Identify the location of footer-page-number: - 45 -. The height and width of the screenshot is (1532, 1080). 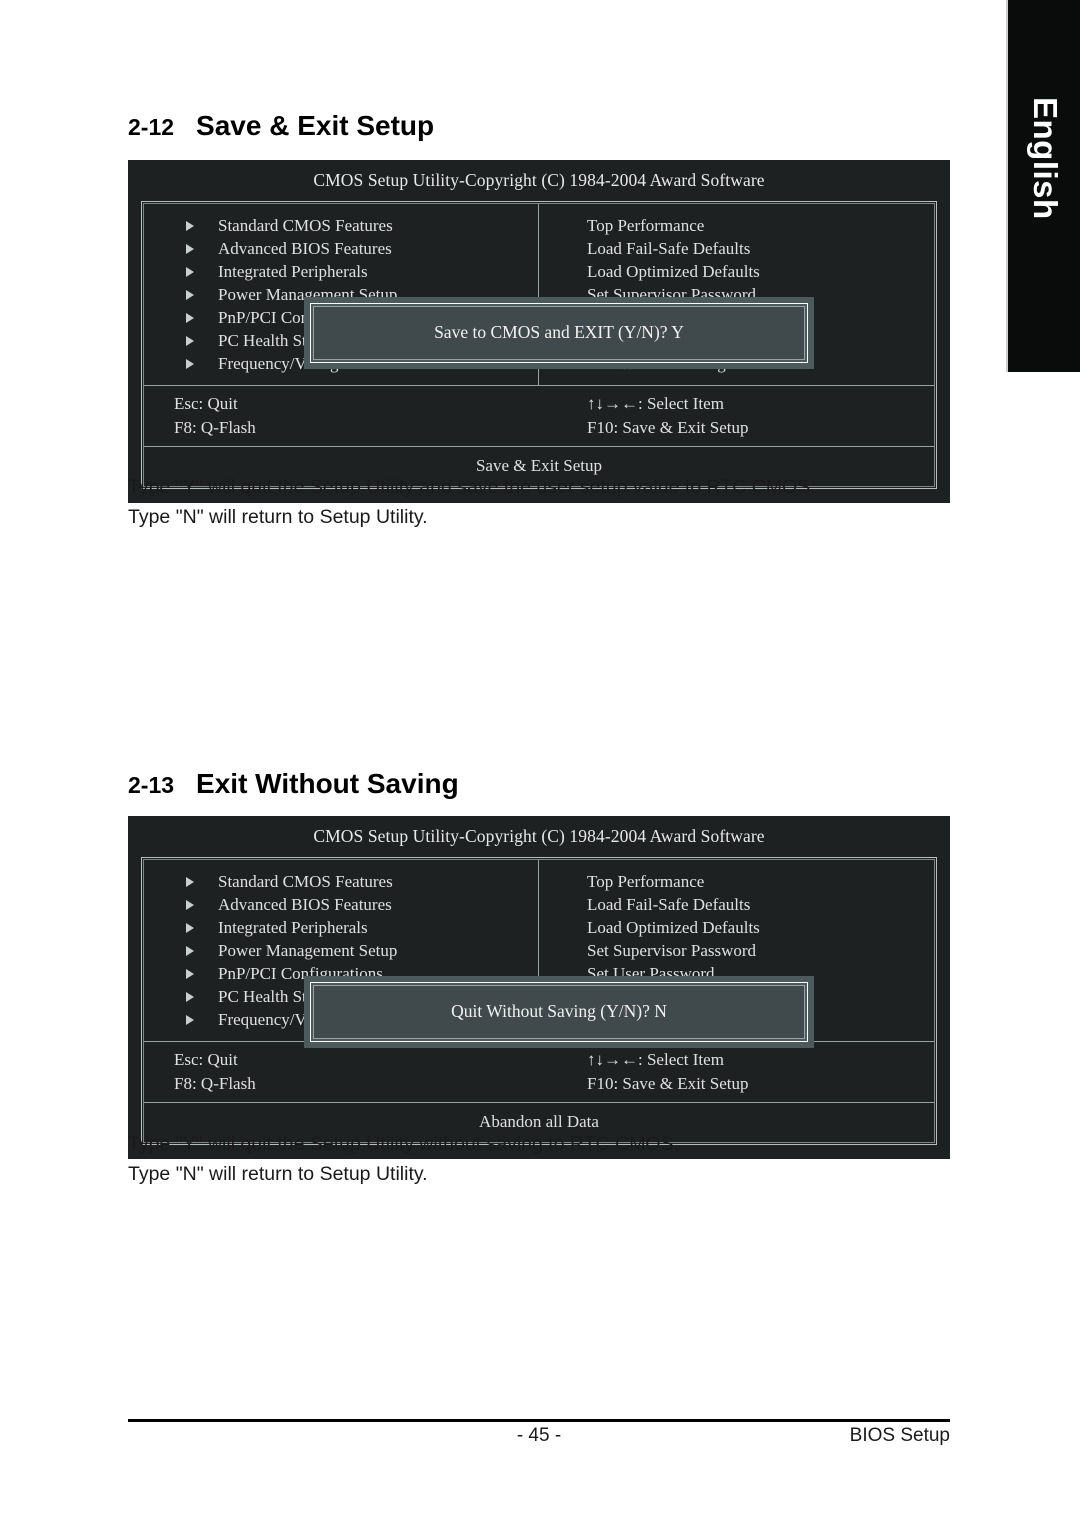
(539, 1435).